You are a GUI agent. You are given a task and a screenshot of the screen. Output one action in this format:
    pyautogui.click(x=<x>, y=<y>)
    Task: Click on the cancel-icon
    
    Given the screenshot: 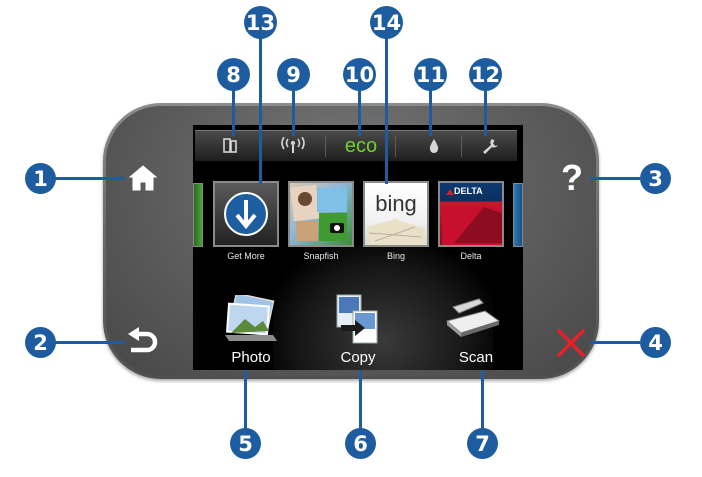 What is the action you would take?
    pyautogui.click(x=571, y=343)
    